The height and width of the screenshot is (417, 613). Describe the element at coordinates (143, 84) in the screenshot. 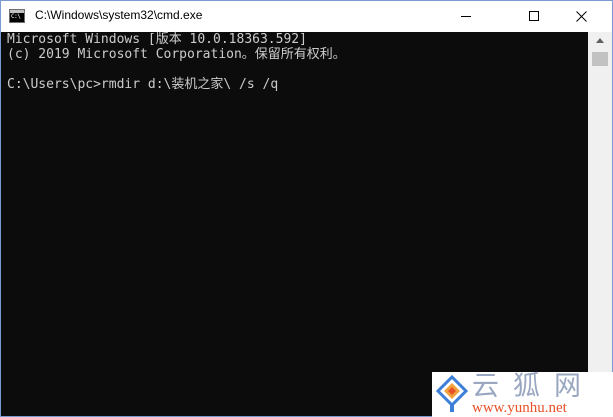

I see `console-line-command: C:\Users\pc>rmdir d:\装机之家\ /s /q` at that location.